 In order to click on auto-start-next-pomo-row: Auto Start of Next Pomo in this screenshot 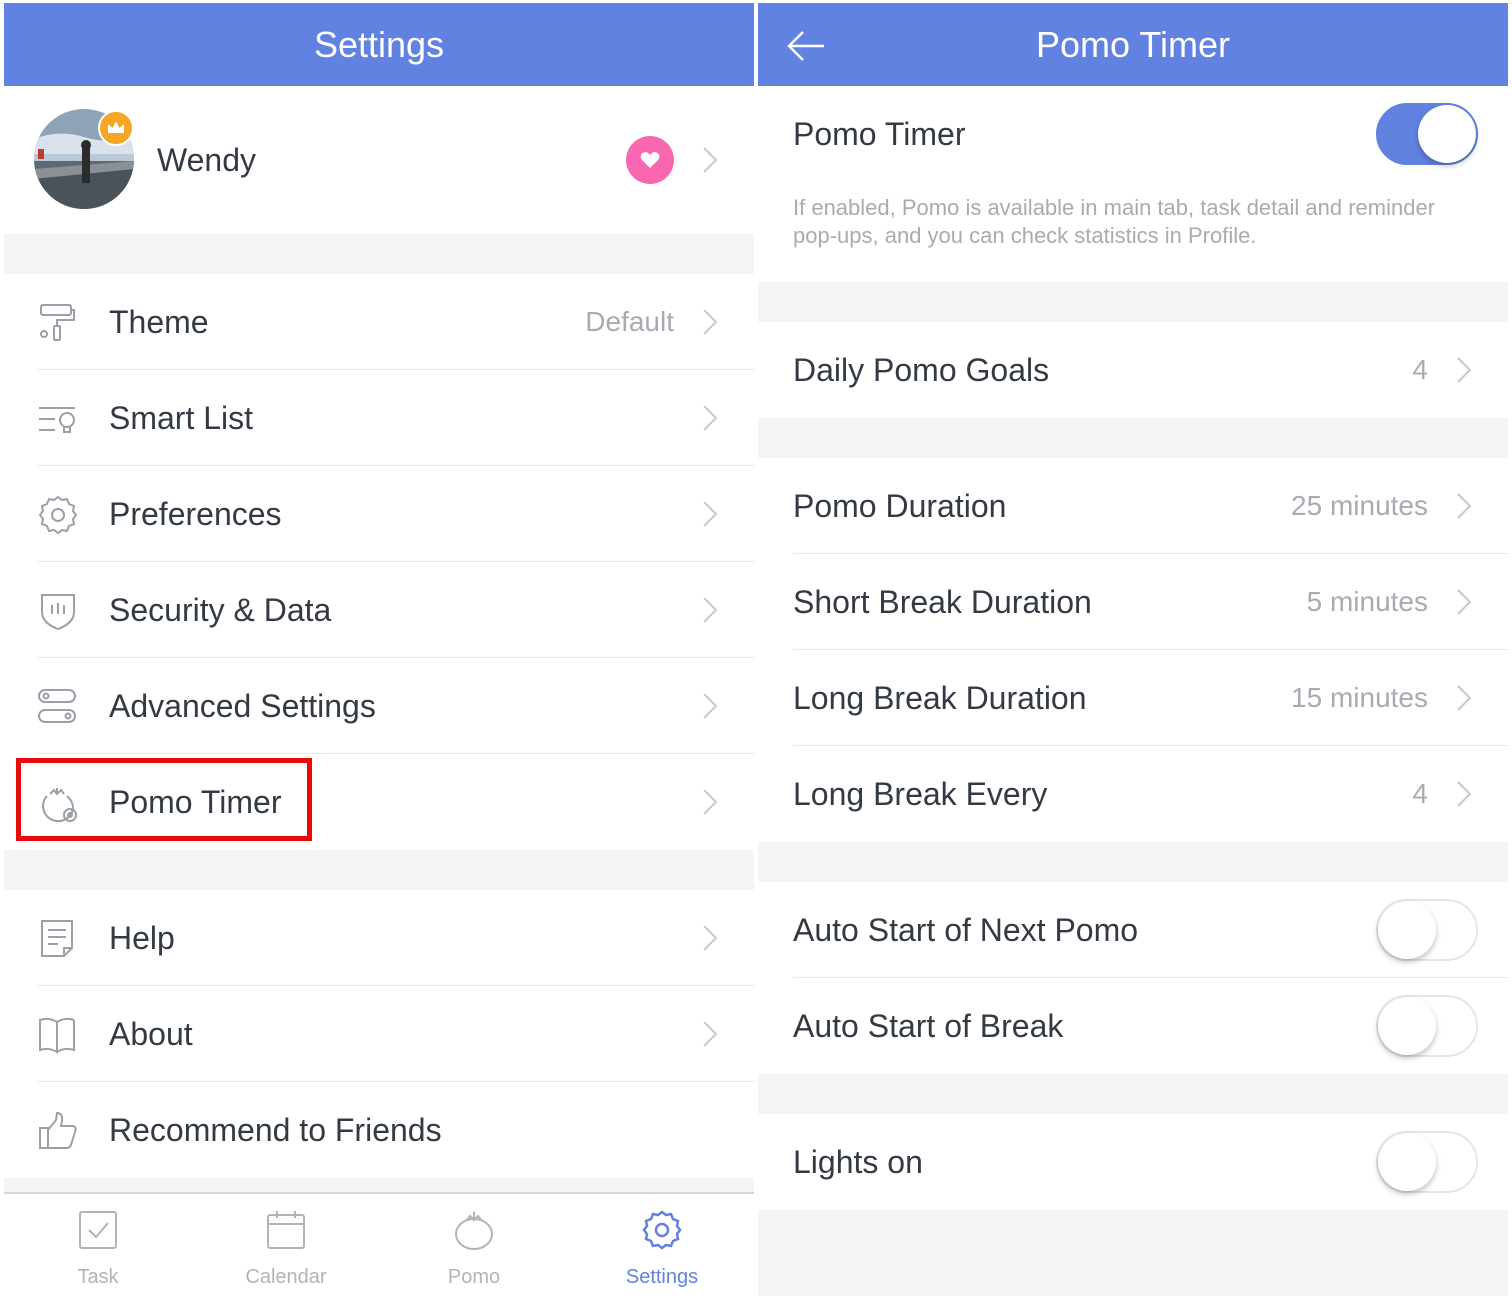, I will do `click(1133, 930)`.